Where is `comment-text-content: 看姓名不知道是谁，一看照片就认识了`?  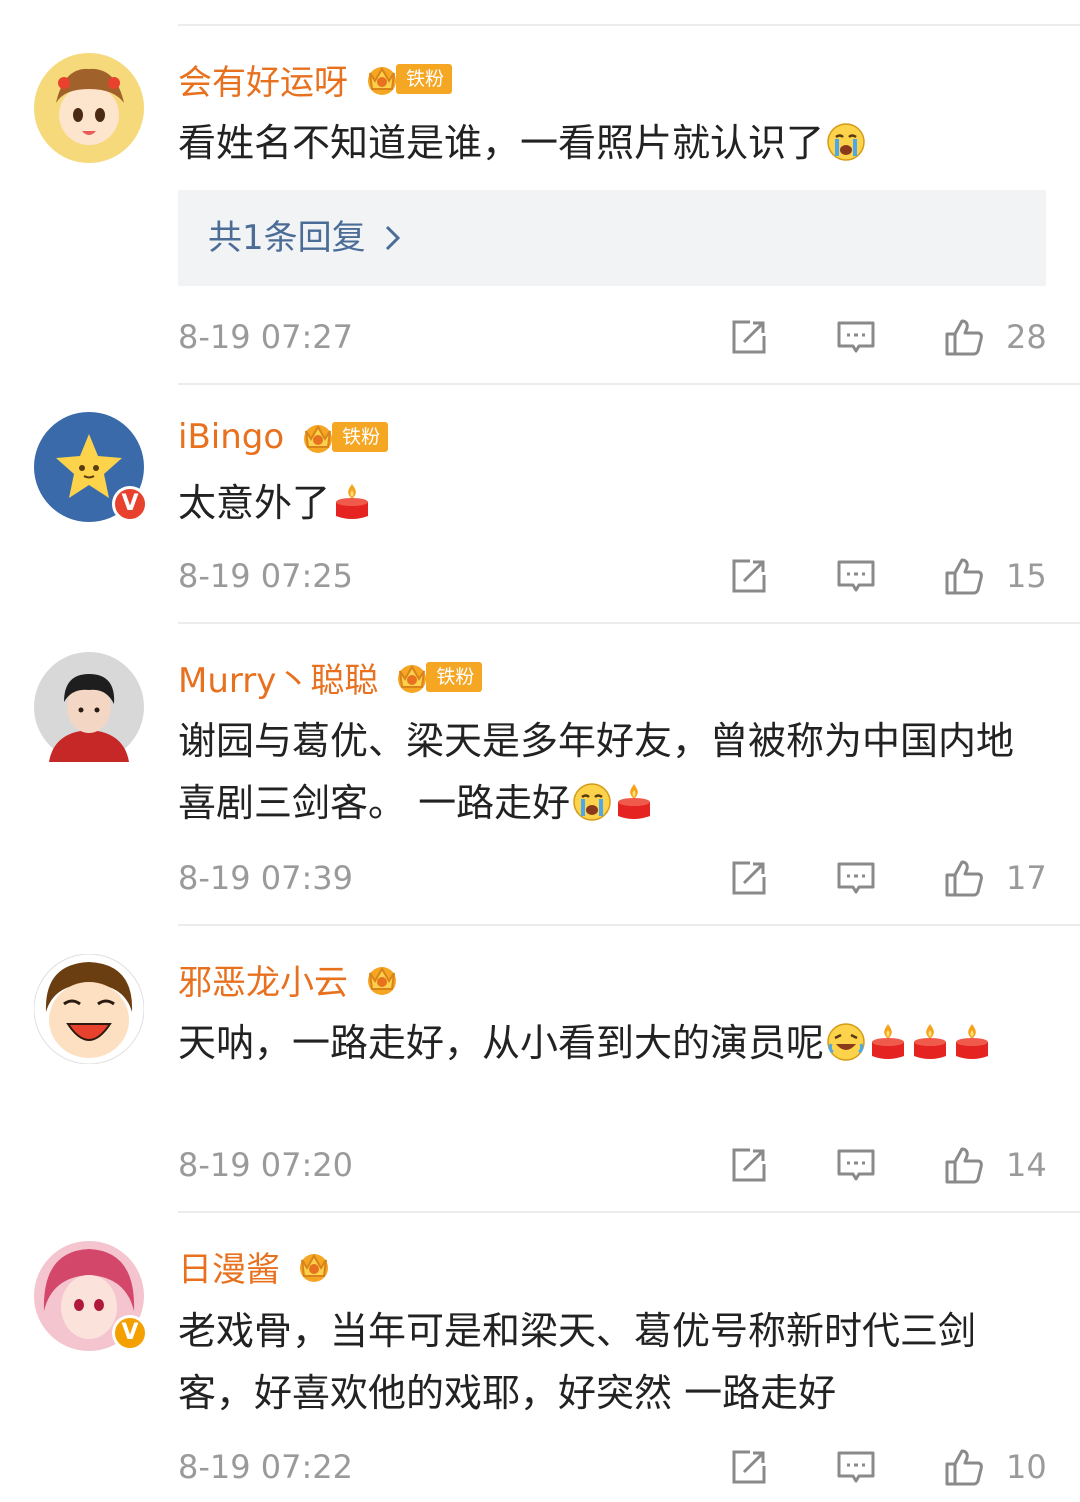 comment-text-content: 看姓名不知道是谁，一看照片就认识了 is located at coordinates (501, 143).